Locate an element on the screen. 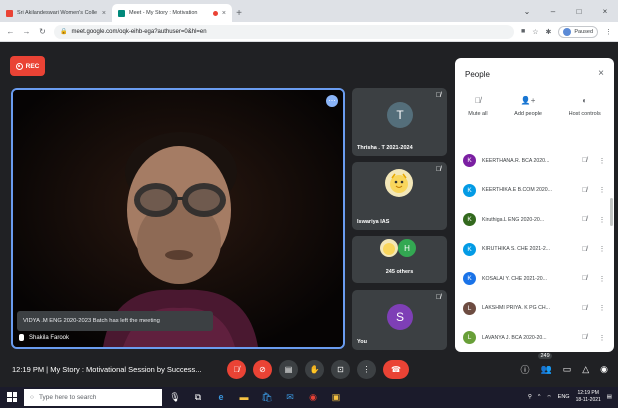 This screenshot has height=408, width=618. list-item: L LAVANYA J. BCA 2020-20... 🎙̸ ⋮ is located at coordinates (534, 337).